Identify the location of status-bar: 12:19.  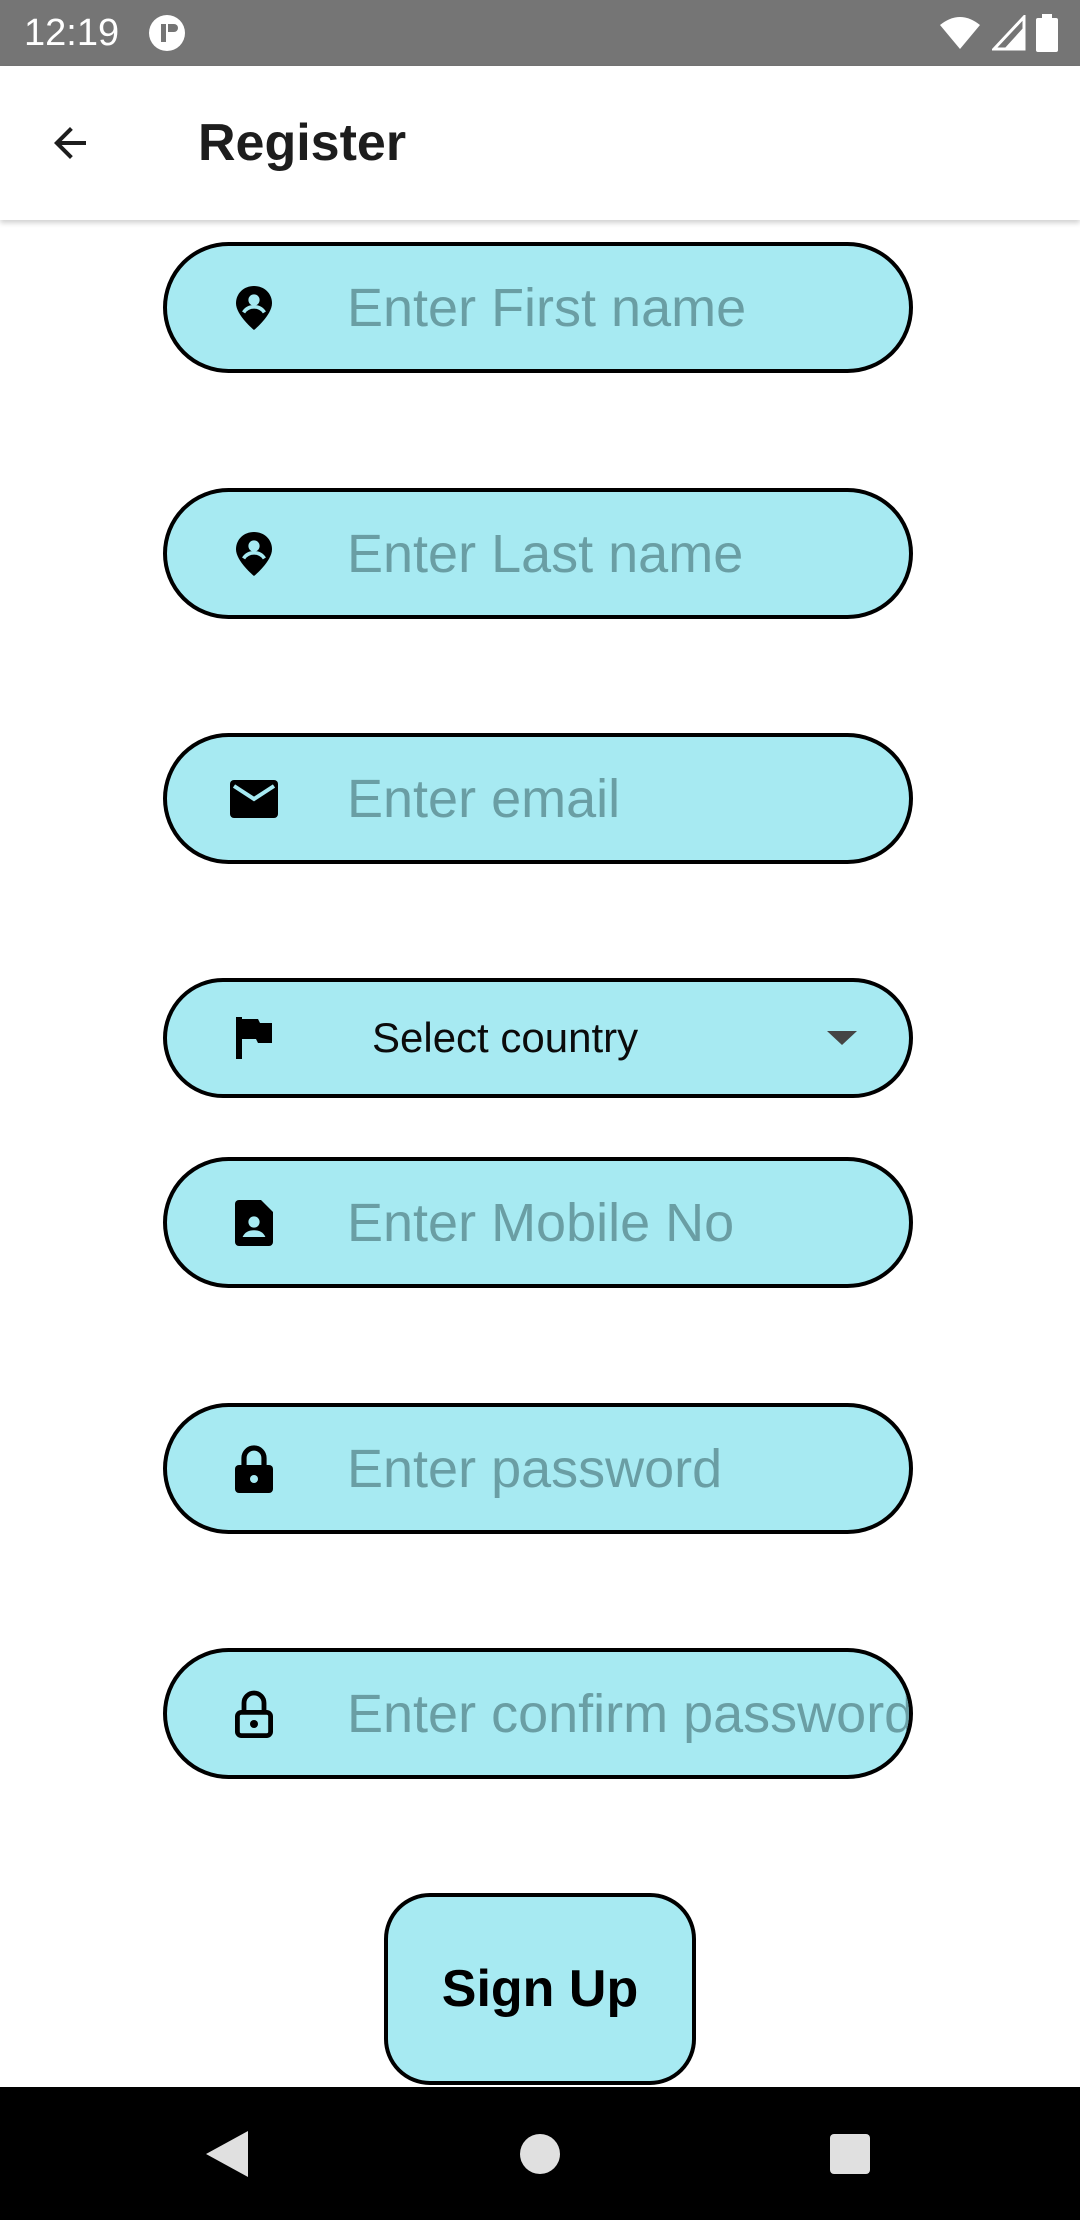
(540, 33).